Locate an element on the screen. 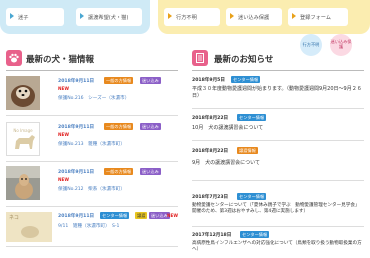 This screenshot has width=370, height=258. stray-tag-circle: 迷い込み保護 is located at coordinates (341, 45).